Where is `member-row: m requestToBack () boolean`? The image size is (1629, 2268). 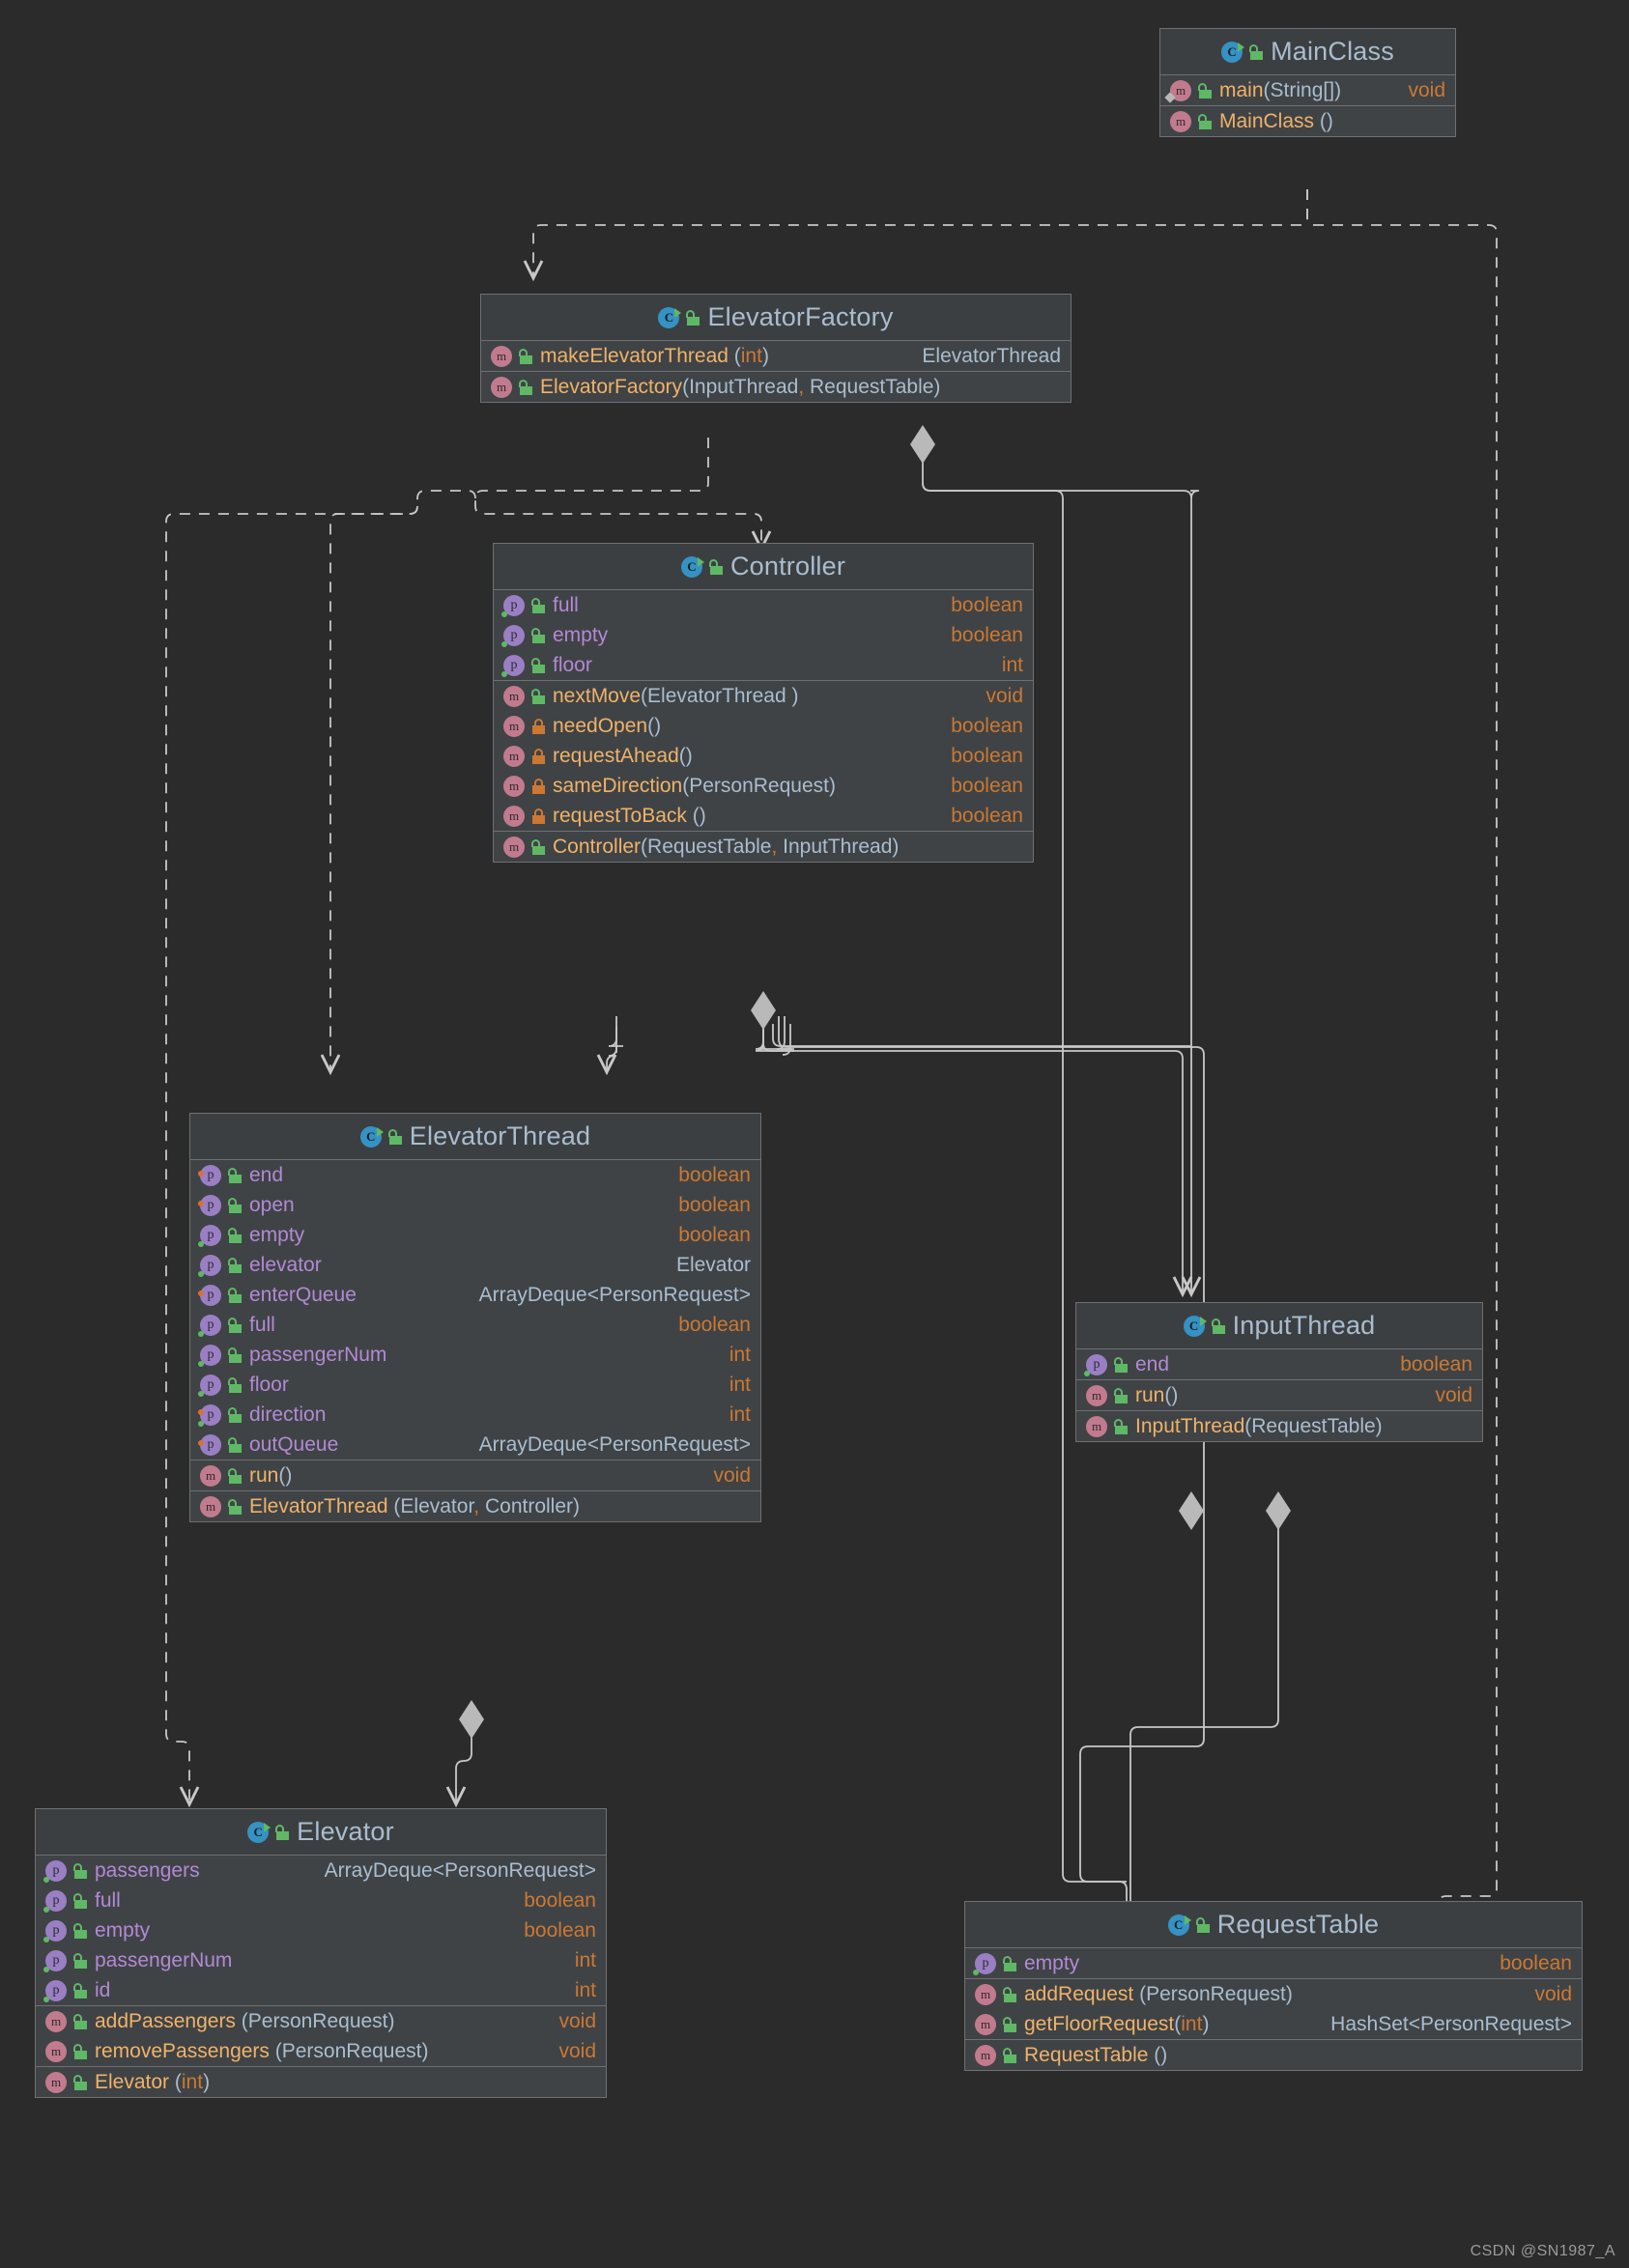
member-row: m requestToBack () boolean is located at coordinates (763, 816).